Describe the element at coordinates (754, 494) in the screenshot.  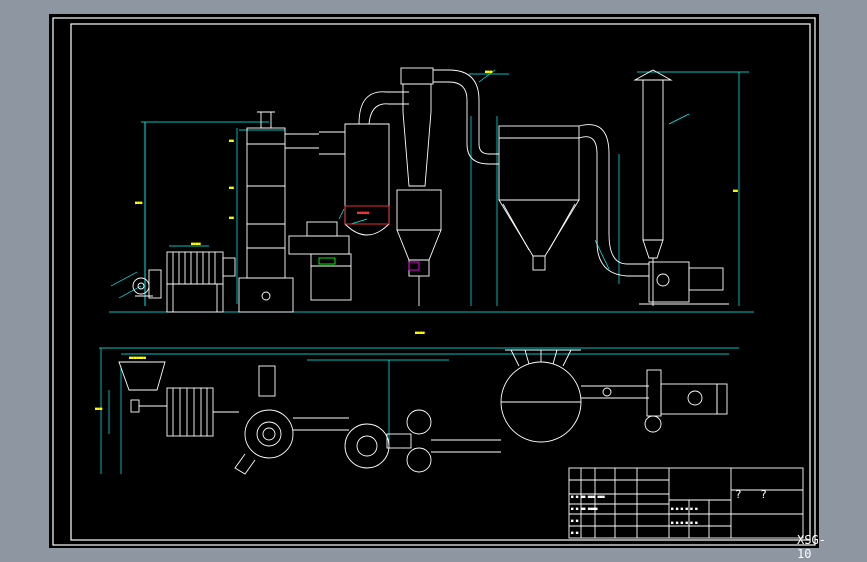
I see `drawing-title: ? ?` at that location.